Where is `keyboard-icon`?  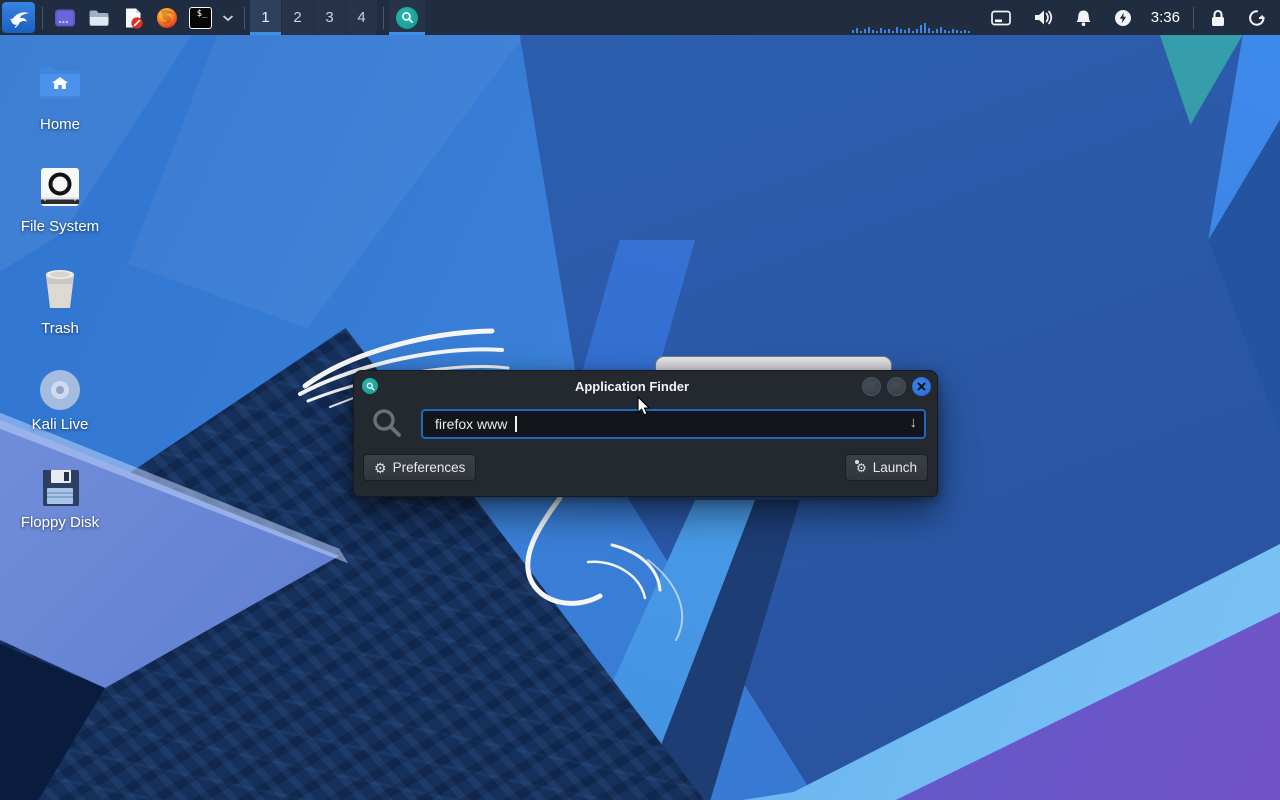 keyboard-icon is located at coordinates (1000, 17).